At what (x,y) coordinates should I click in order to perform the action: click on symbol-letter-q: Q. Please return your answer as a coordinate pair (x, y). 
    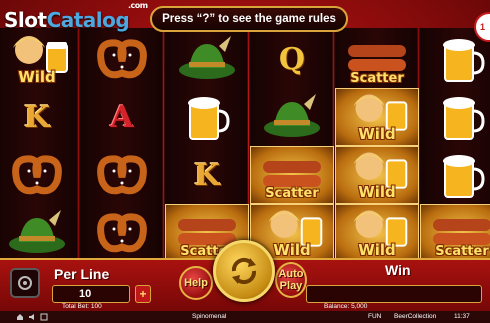
    Looking at the image, I should click on (292, 59).